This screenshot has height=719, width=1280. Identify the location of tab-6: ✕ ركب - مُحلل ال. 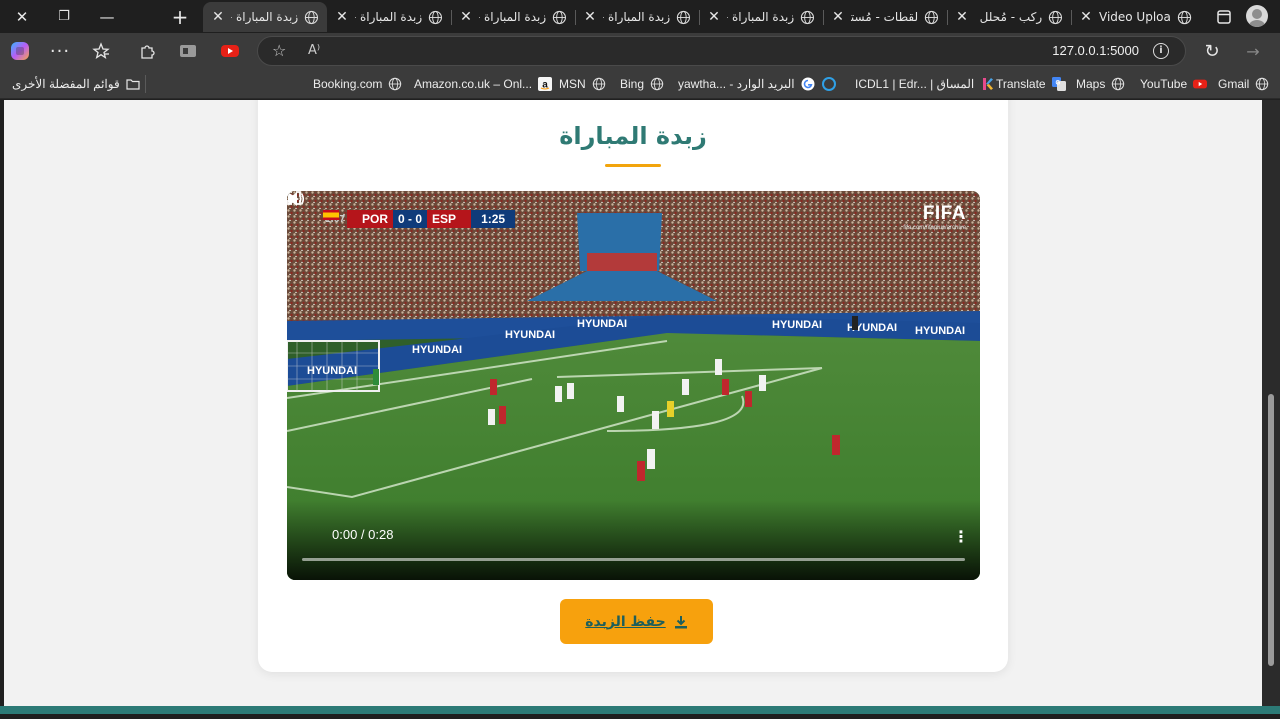
(1009, 17).